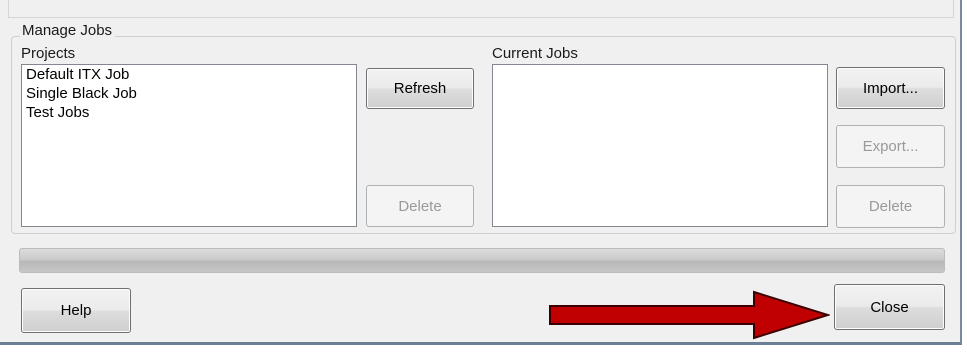 This screenshot has height=352, width=967. I want to click on top-panel-edge, so click(481, 9).